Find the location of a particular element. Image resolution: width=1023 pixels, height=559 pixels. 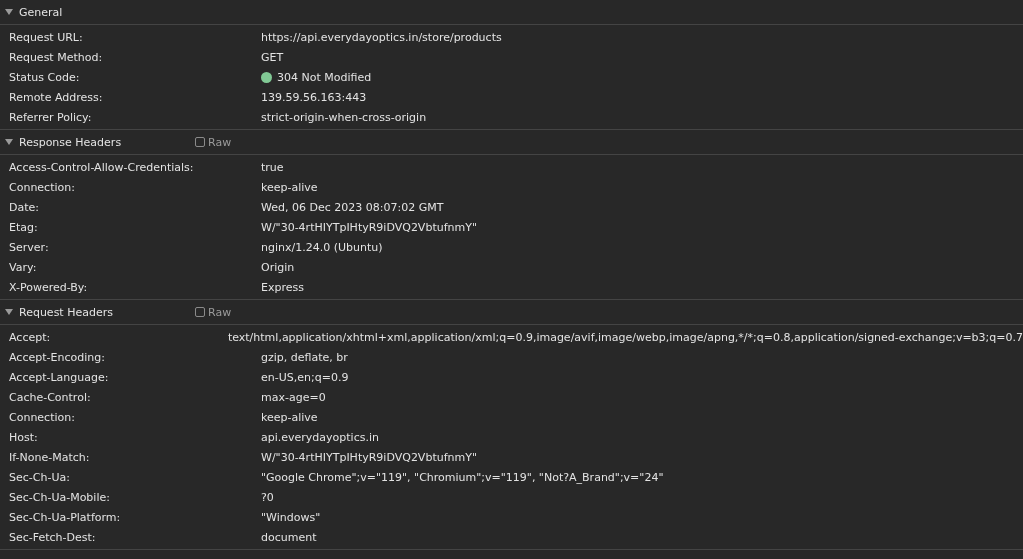

header-name: Referrer Policy: is located at coordinates (50, 117).